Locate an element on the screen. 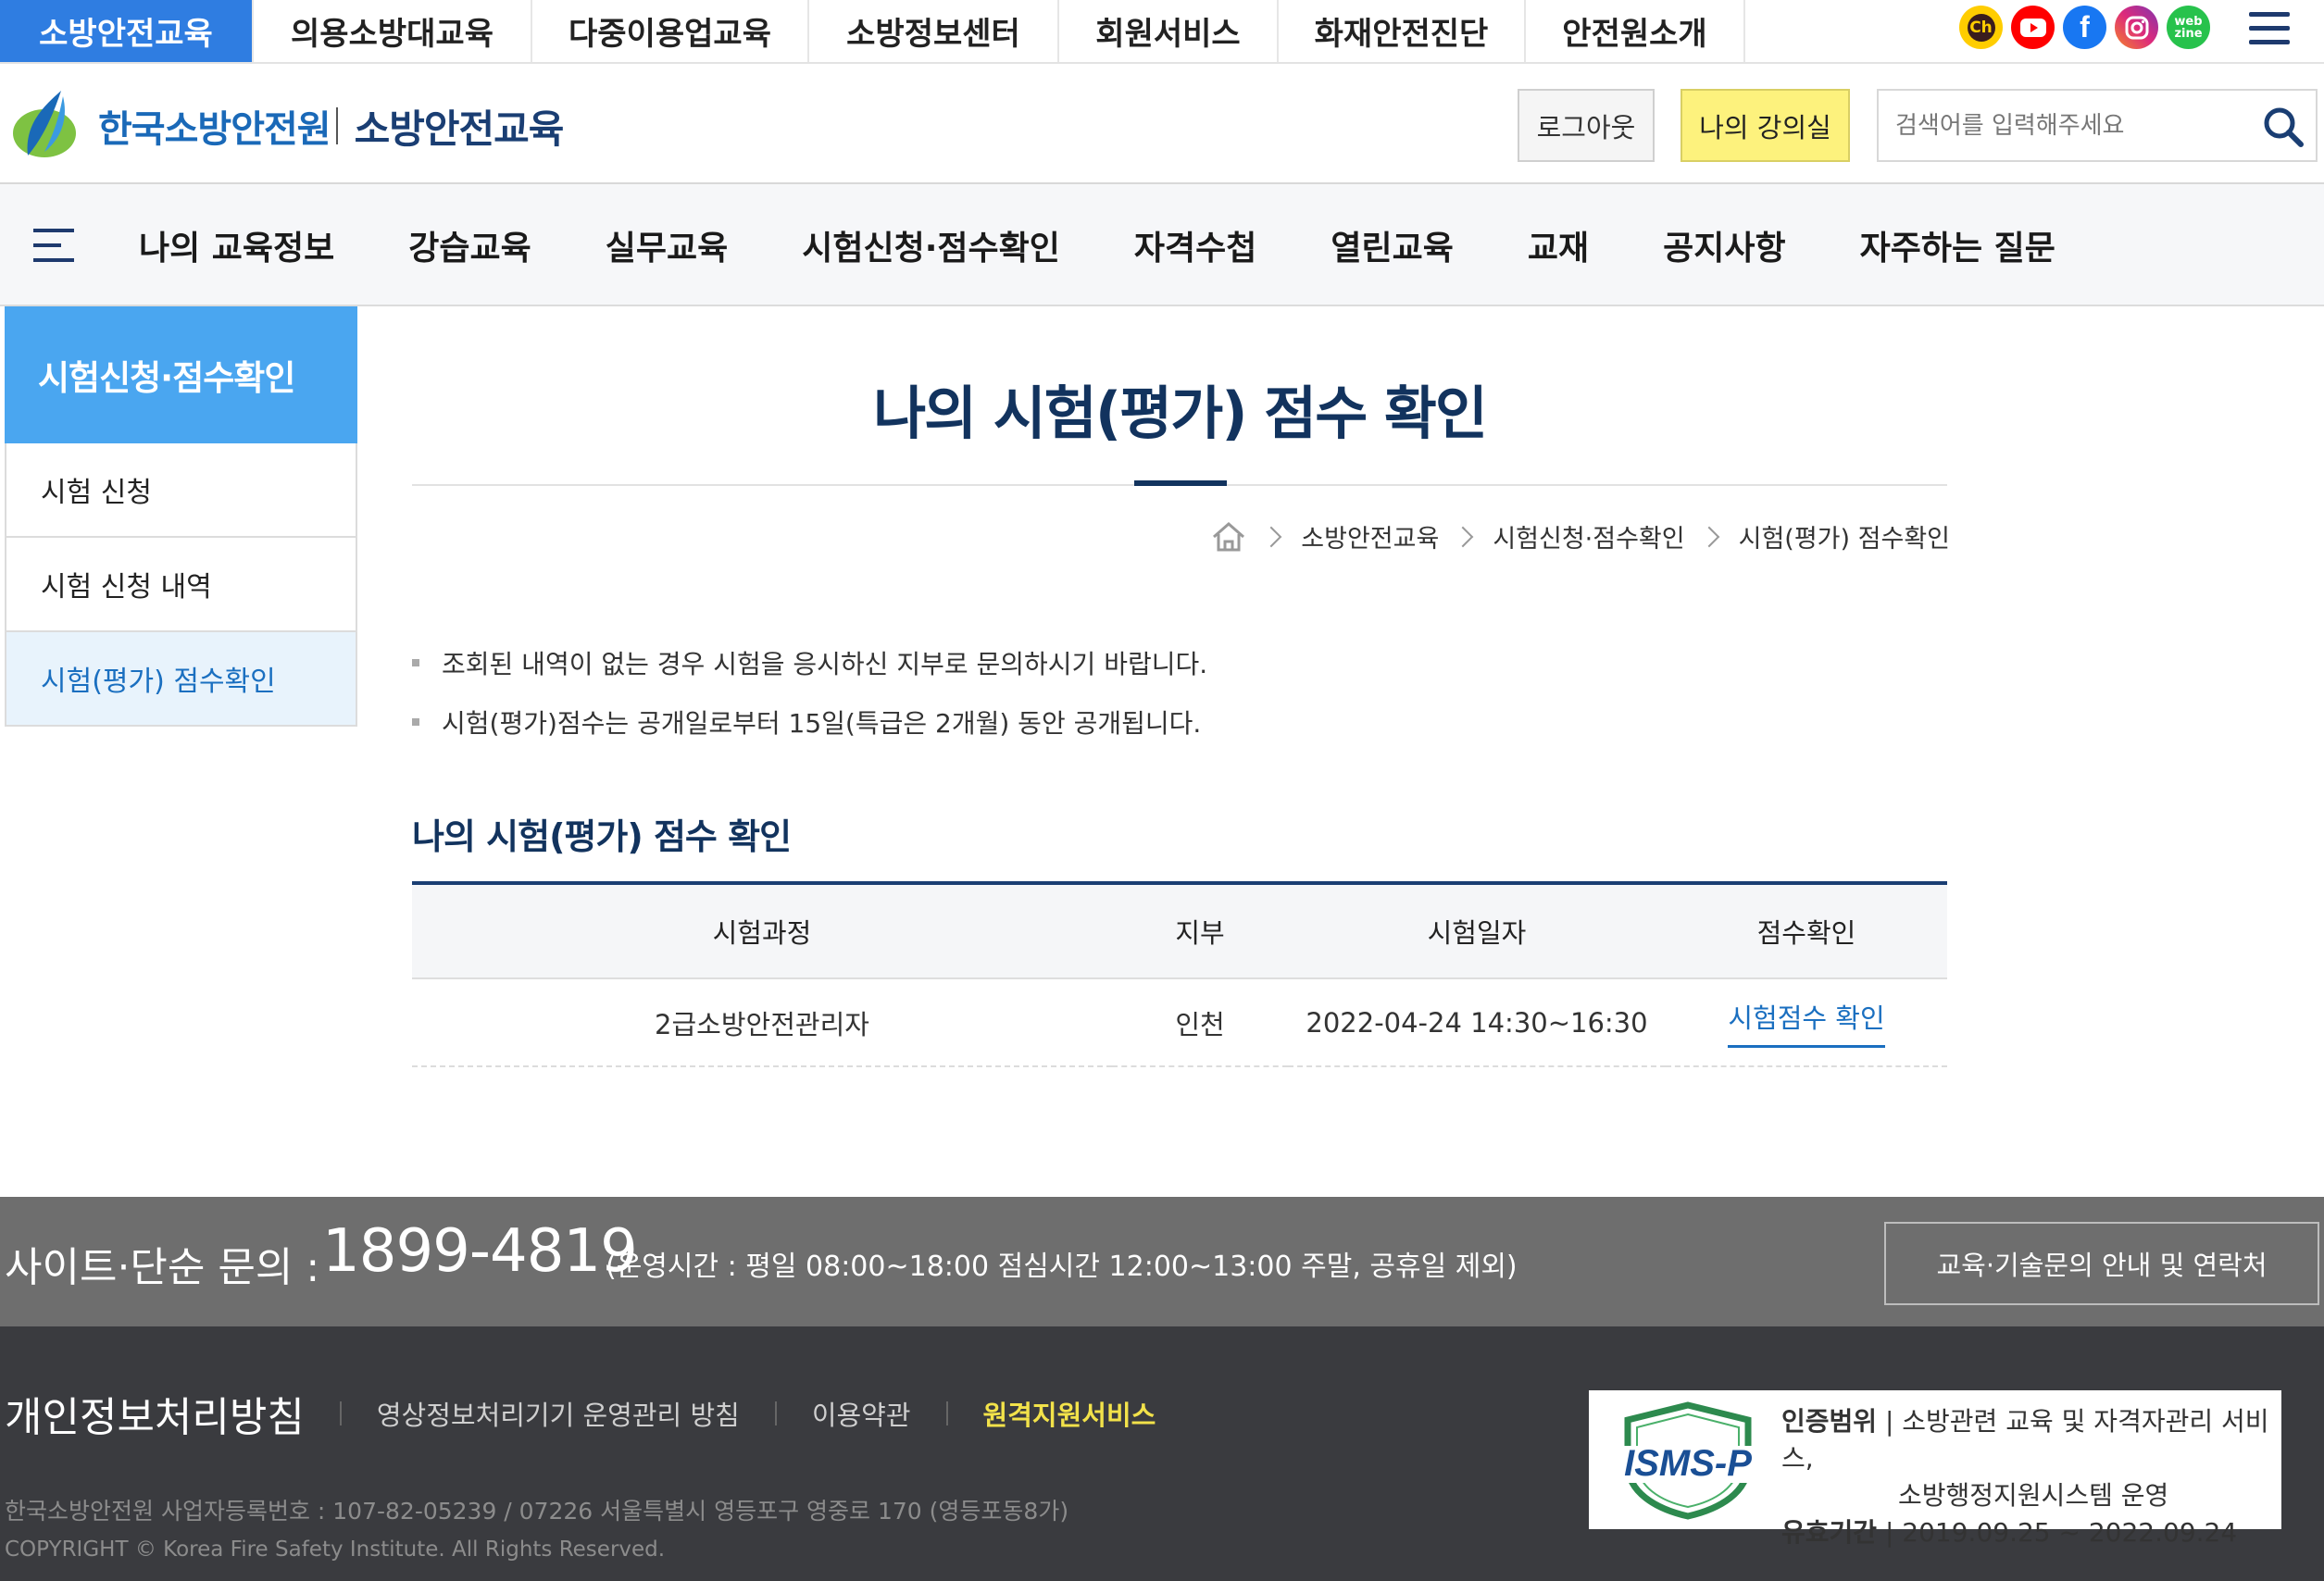 This screenshot has height=1581, width=2324. section-title: 나의 시험(평가) 점수 확인 is located at coordinates (602, 836).